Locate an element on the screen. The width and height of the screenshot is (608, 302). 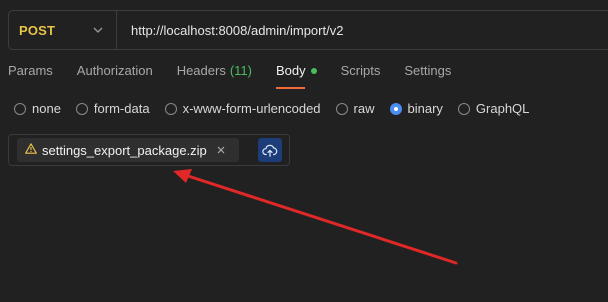
tab-authorization: Authorization is located at coordinates (115, 76).